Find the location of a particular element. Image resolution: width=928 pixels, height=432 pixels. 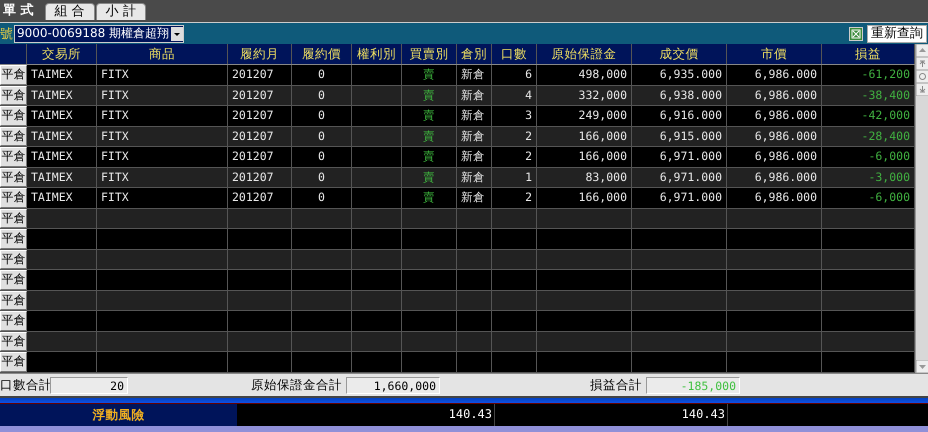

table-cell: -28,400 is located at coordinates (868, 136).